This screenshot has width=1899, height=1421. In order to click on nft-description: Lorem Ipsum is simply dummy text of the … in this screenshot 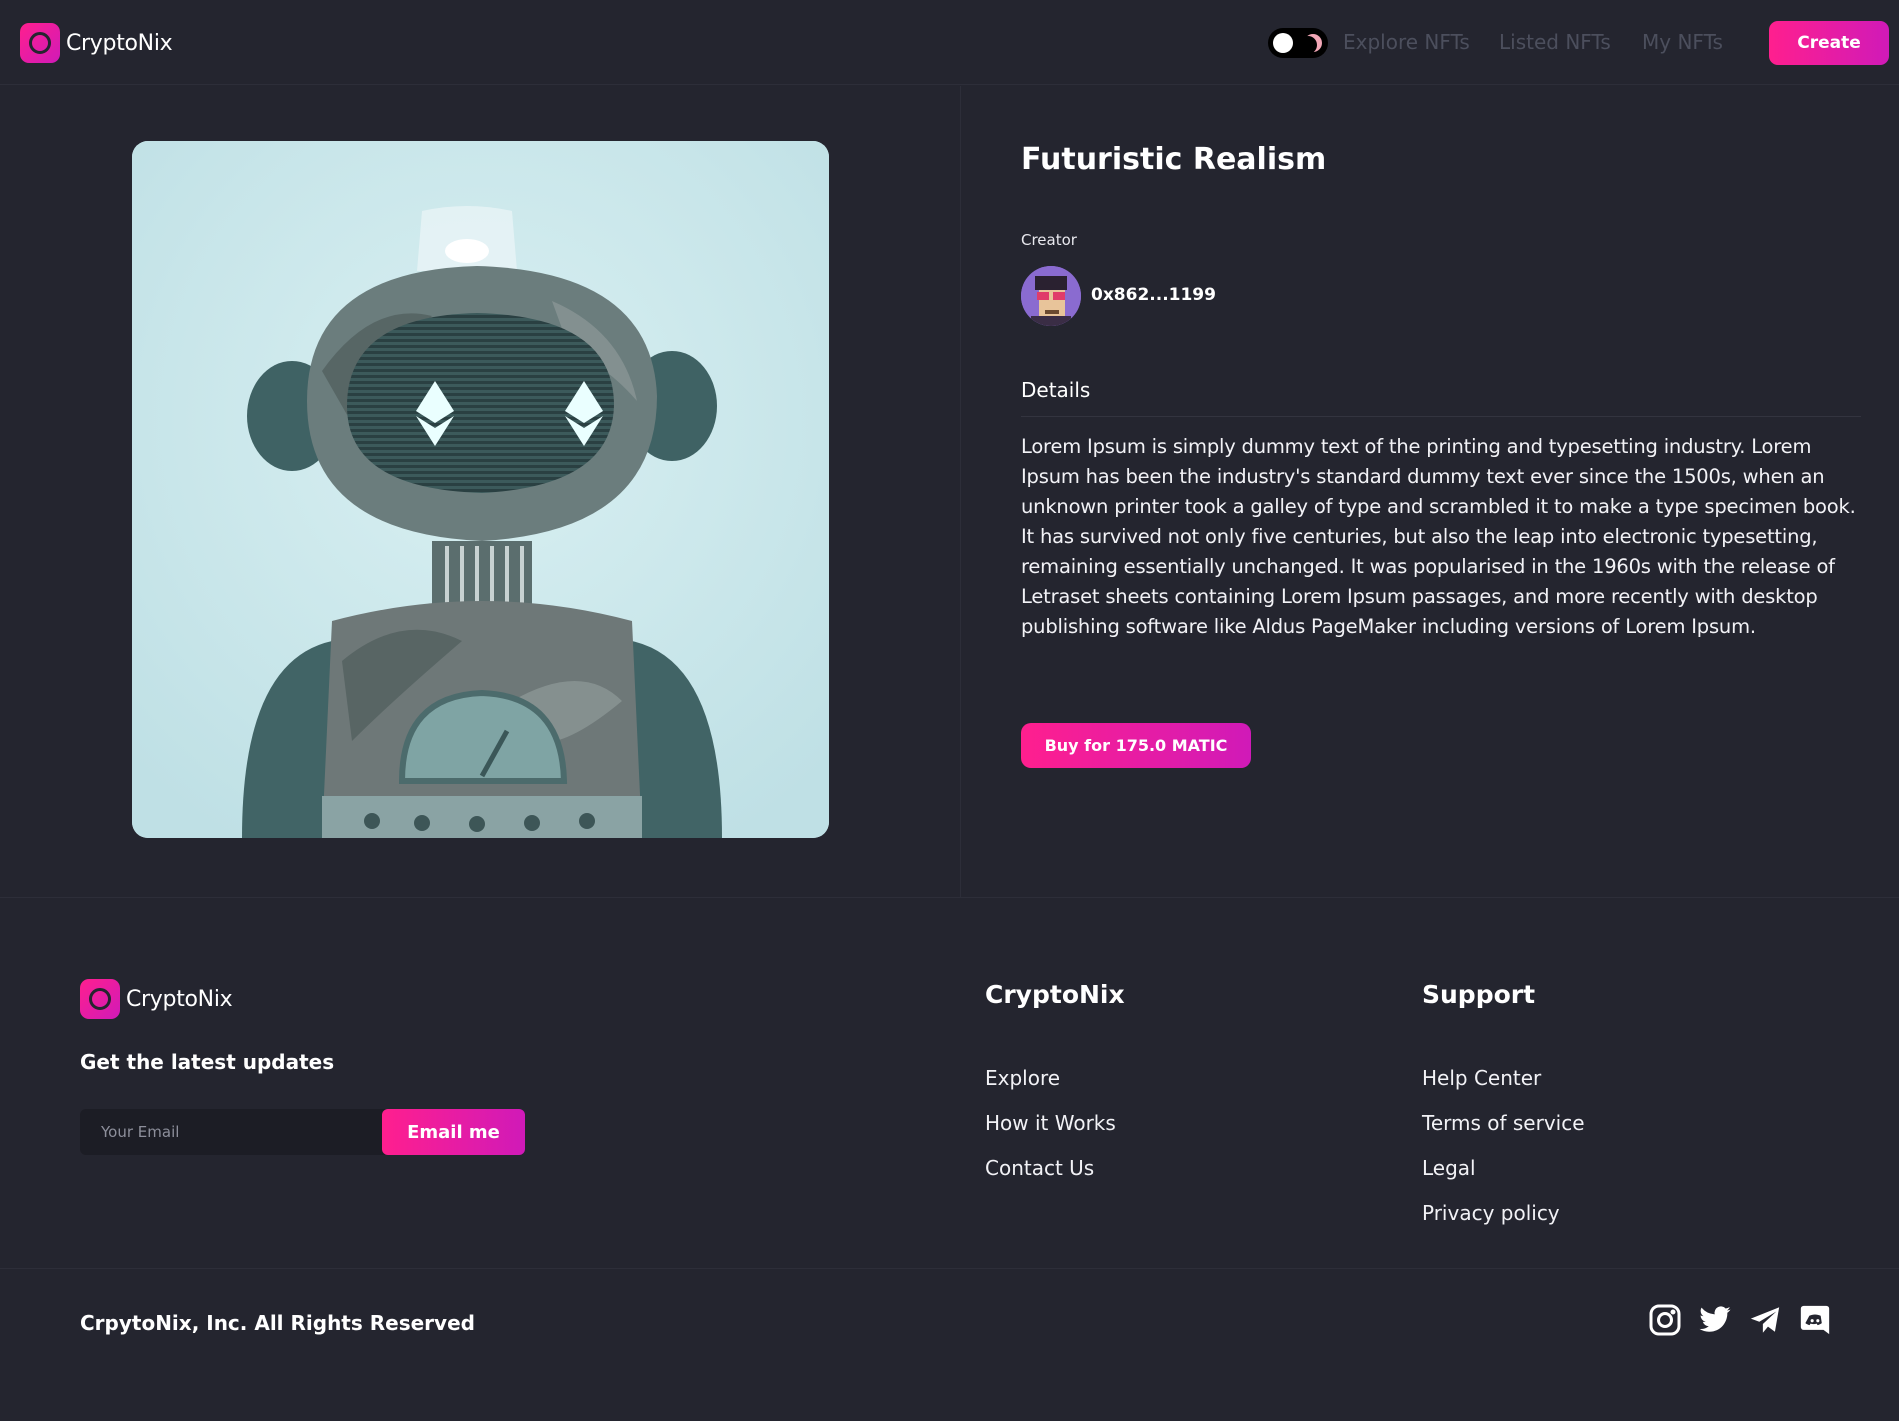, I will do `click(1438, 536)`.